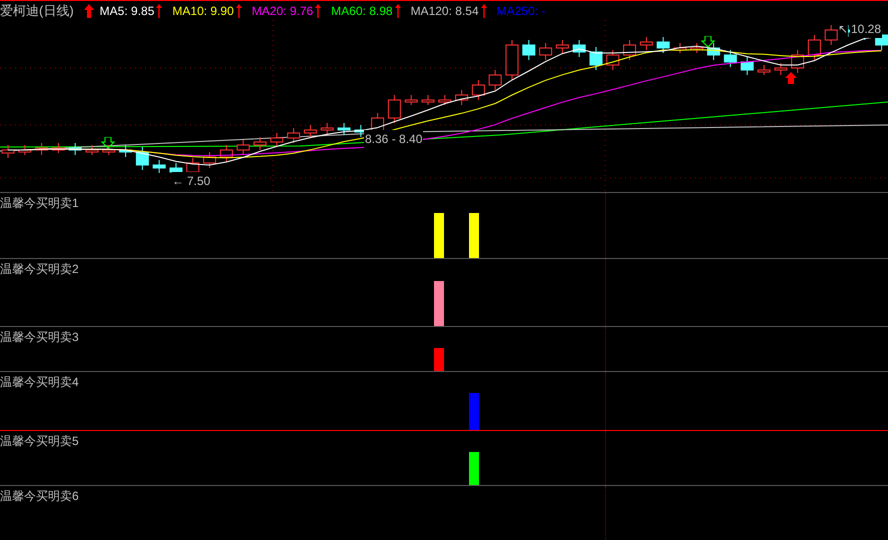  What do you see at coordinates (39, 441) in the screenshot?
I see `indicator-title: 温馨今买明卖5` at bounding box center [39, 441].